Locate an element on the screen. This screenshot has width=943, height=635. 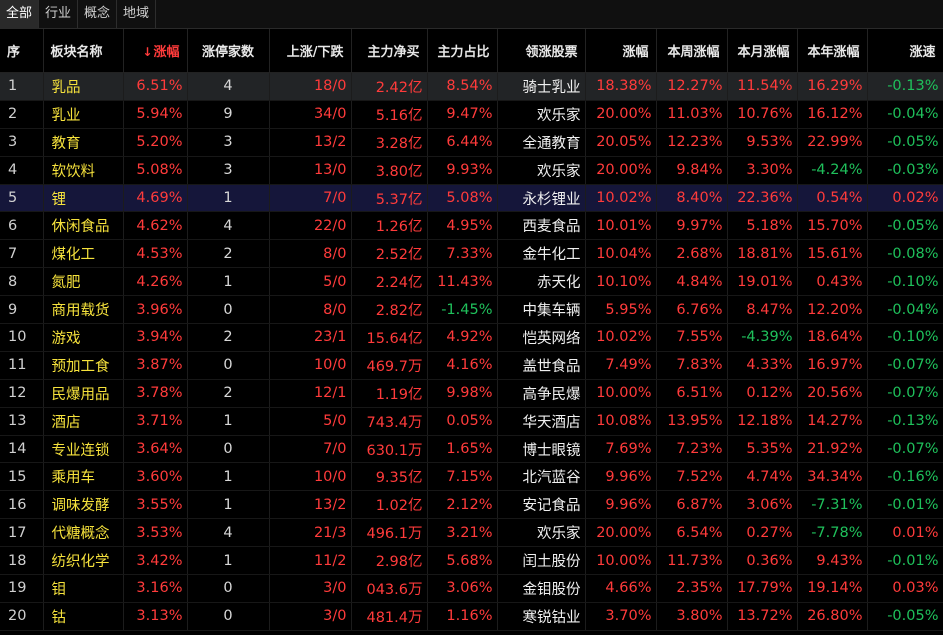
col-header-year-change: 本年涨幅 is located at coordinates (832, 51).